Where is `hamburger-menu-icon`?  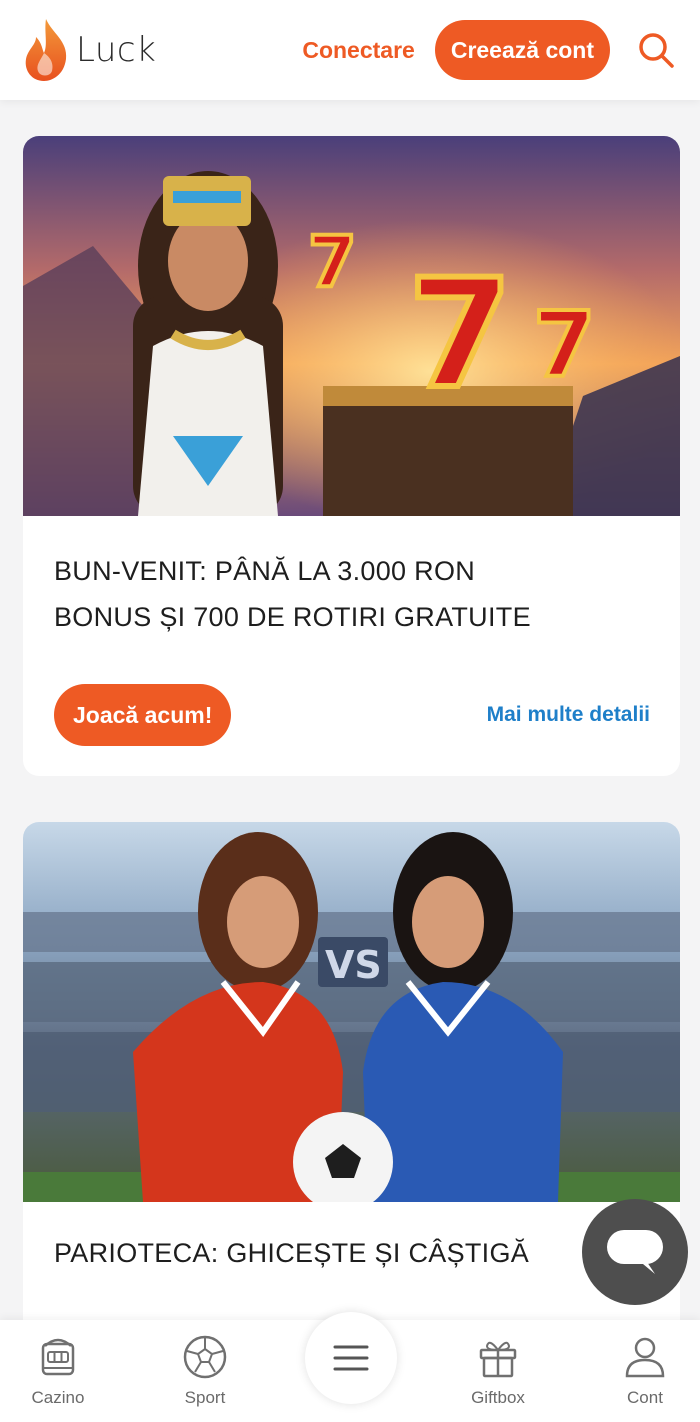
hamburger-menu-icon is located at coordinates (351, 1358).